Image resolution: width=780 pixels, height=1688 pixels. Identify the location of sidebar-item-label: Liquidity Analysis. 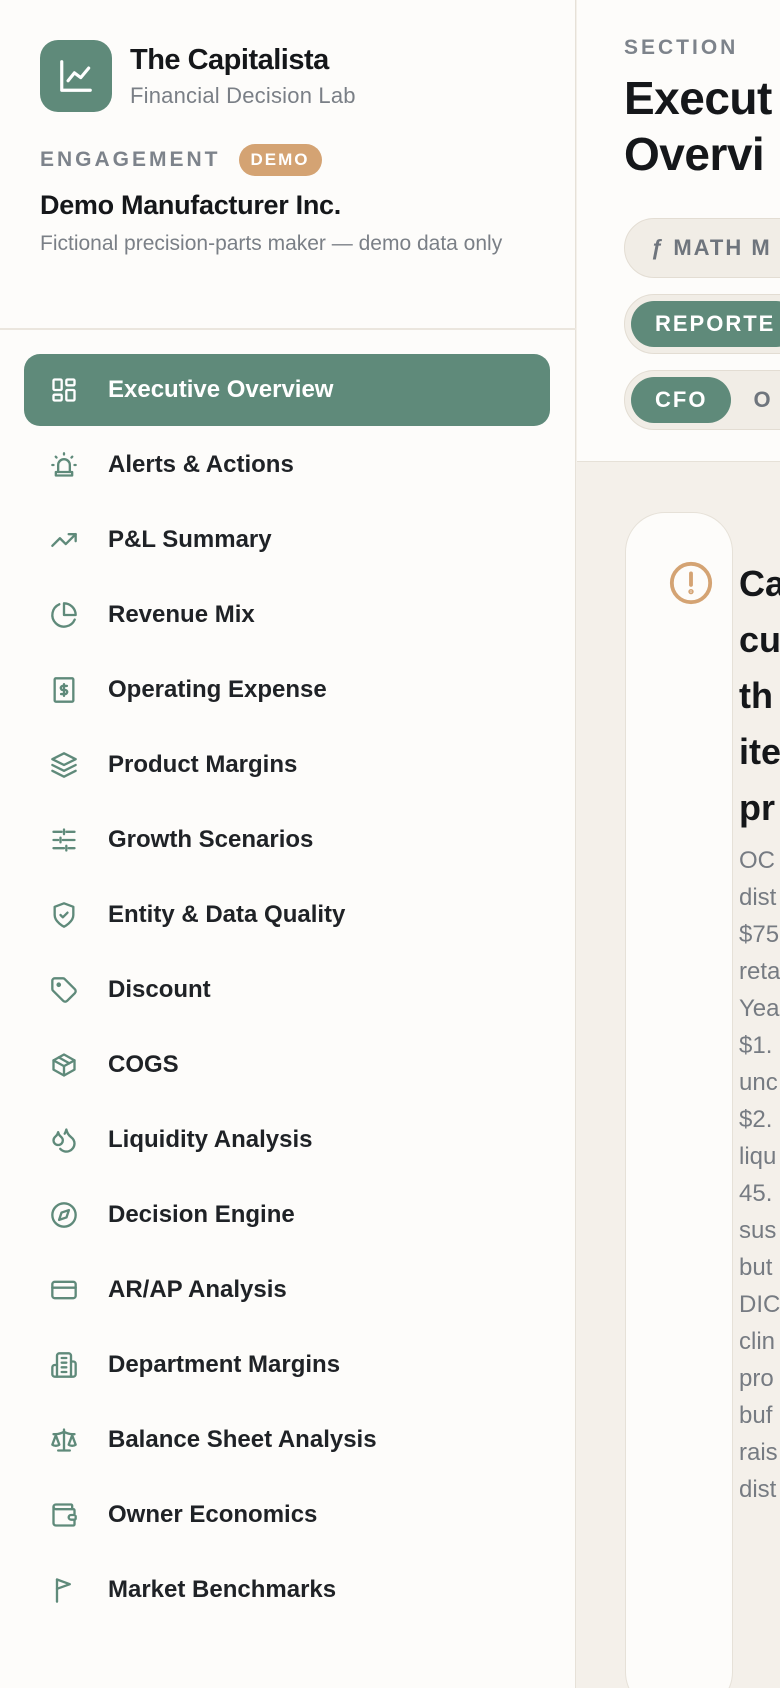
(210, 1139).